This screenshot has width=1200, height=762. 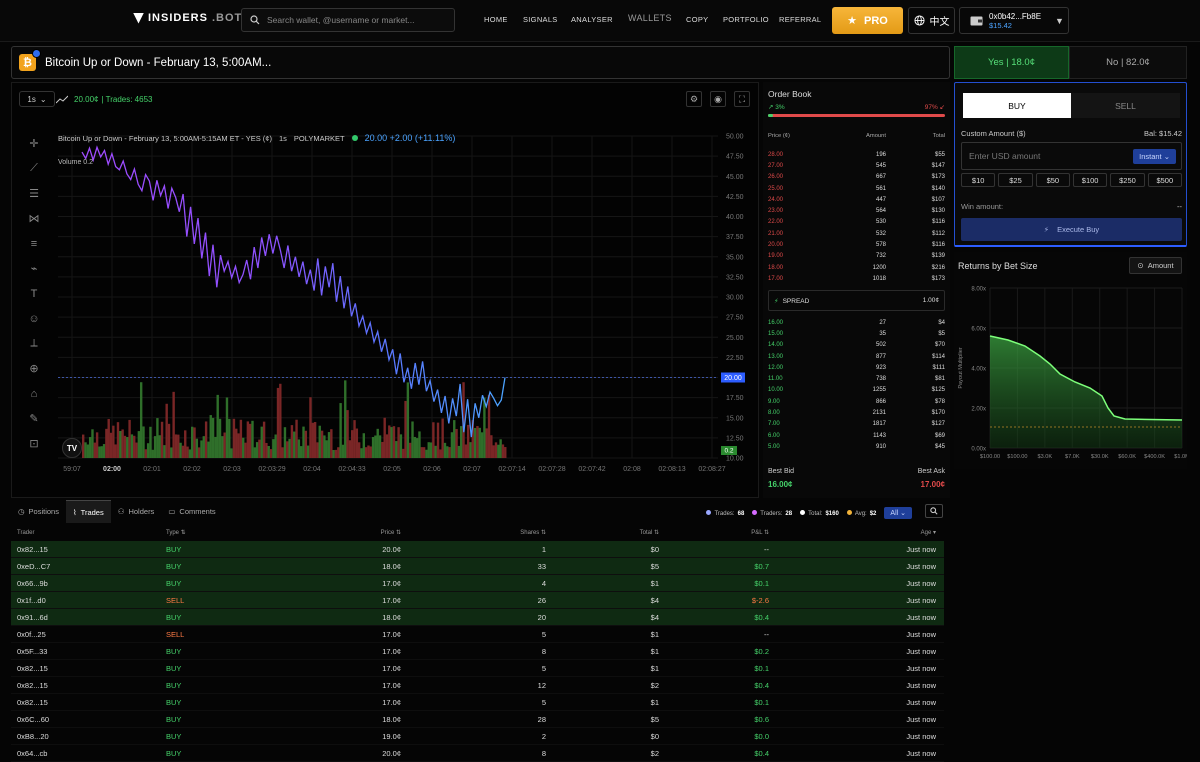 I want to click on cell-trader: 0x1f...d0, so click(x=88, y=600).